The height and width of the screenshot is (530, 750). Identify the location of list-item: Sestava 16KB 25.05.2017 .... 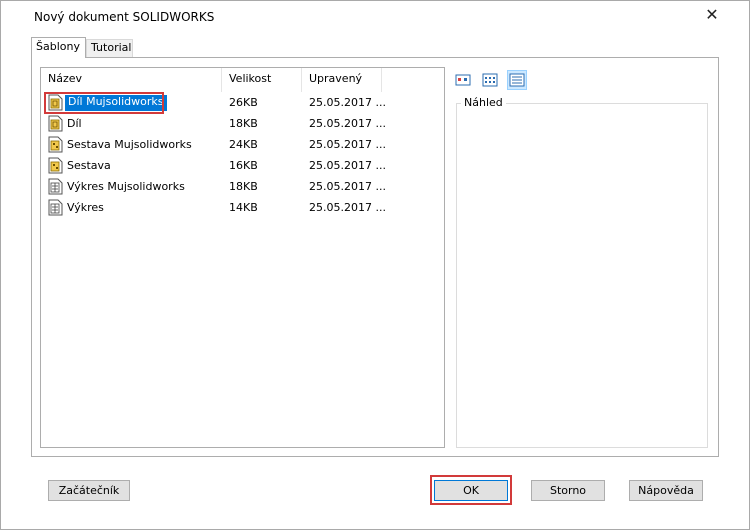
(242, 166).